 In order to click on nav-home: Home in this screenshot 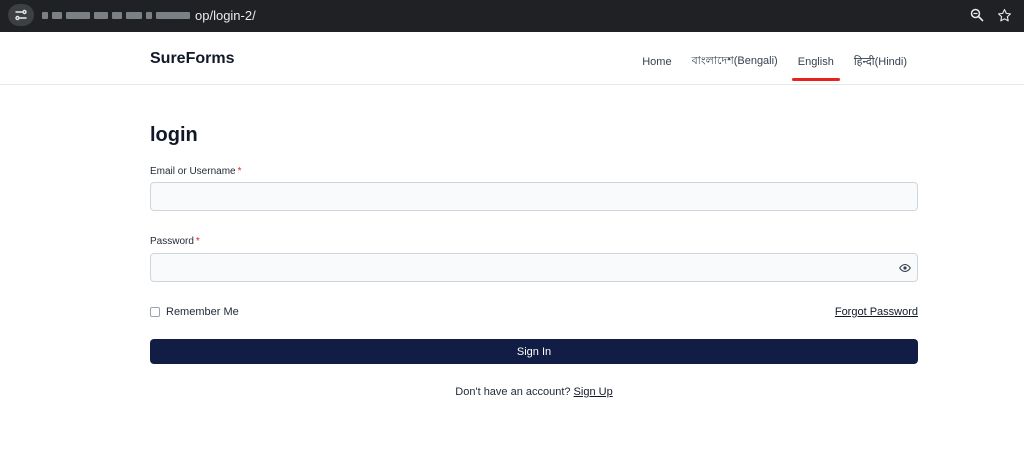, I will do `click(656, 62)`.